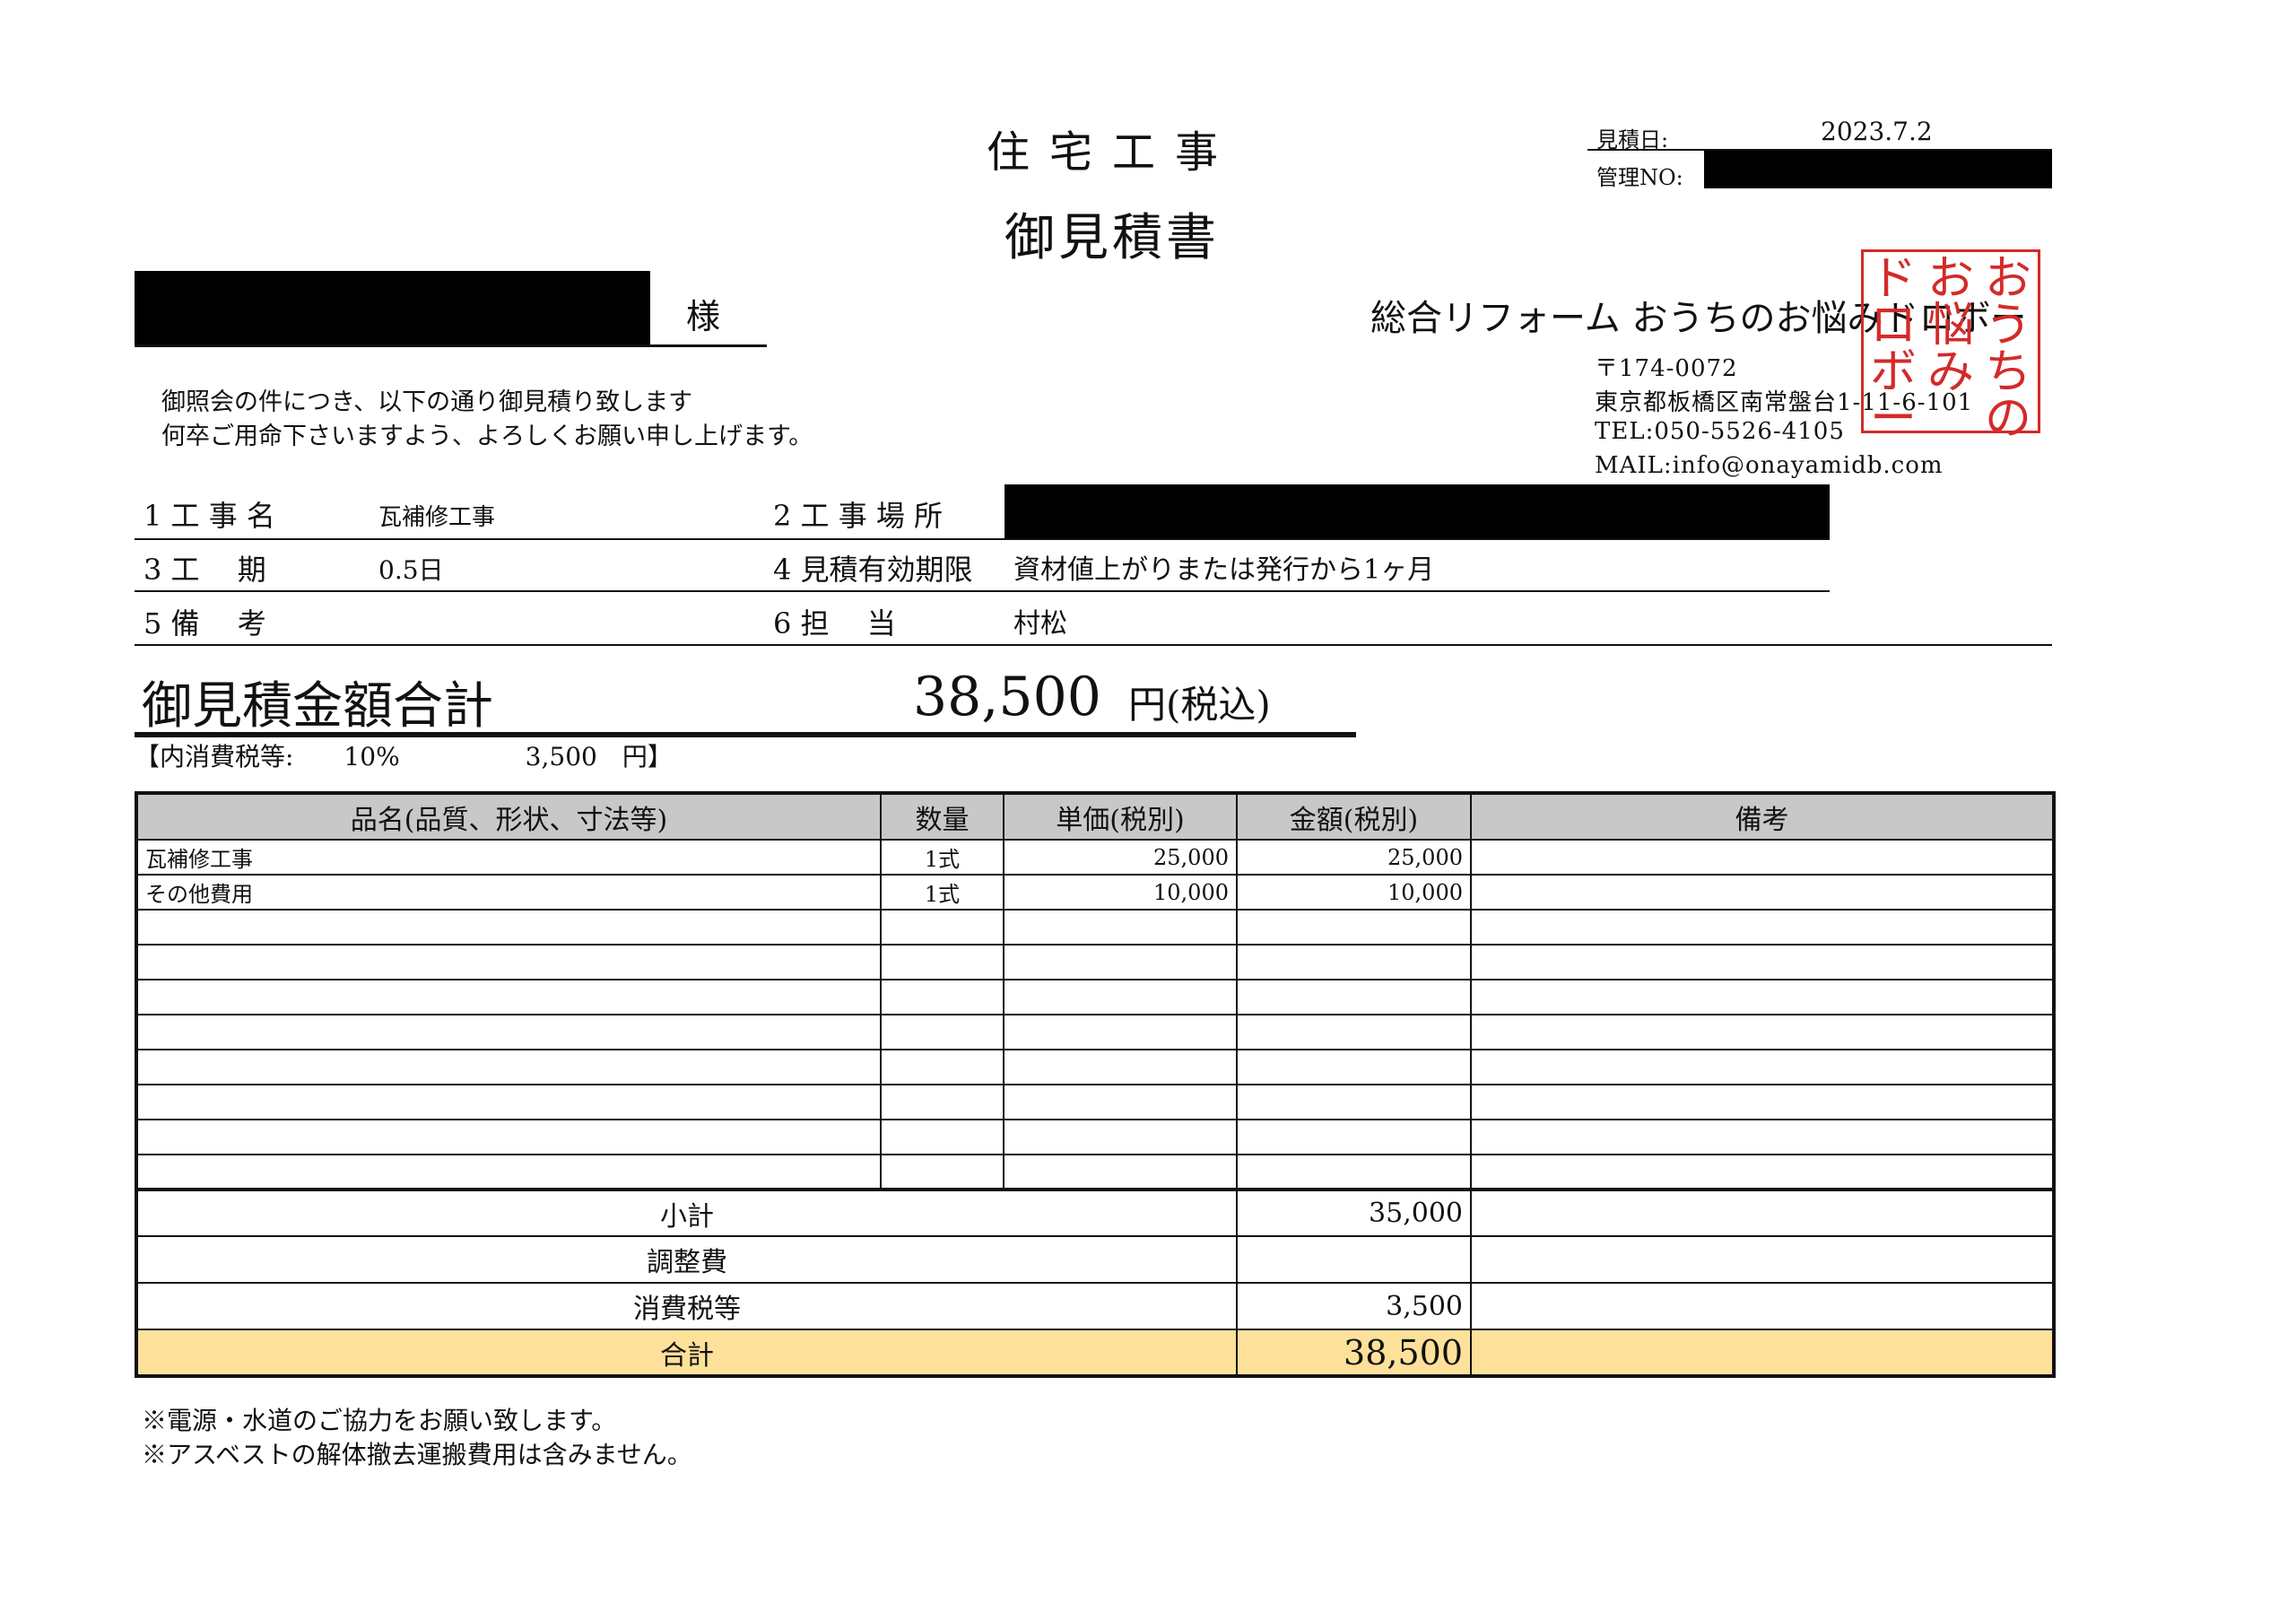 The image size is (2296, 1621). I want to click on header-remarks: 備考, so click(1762, 816).